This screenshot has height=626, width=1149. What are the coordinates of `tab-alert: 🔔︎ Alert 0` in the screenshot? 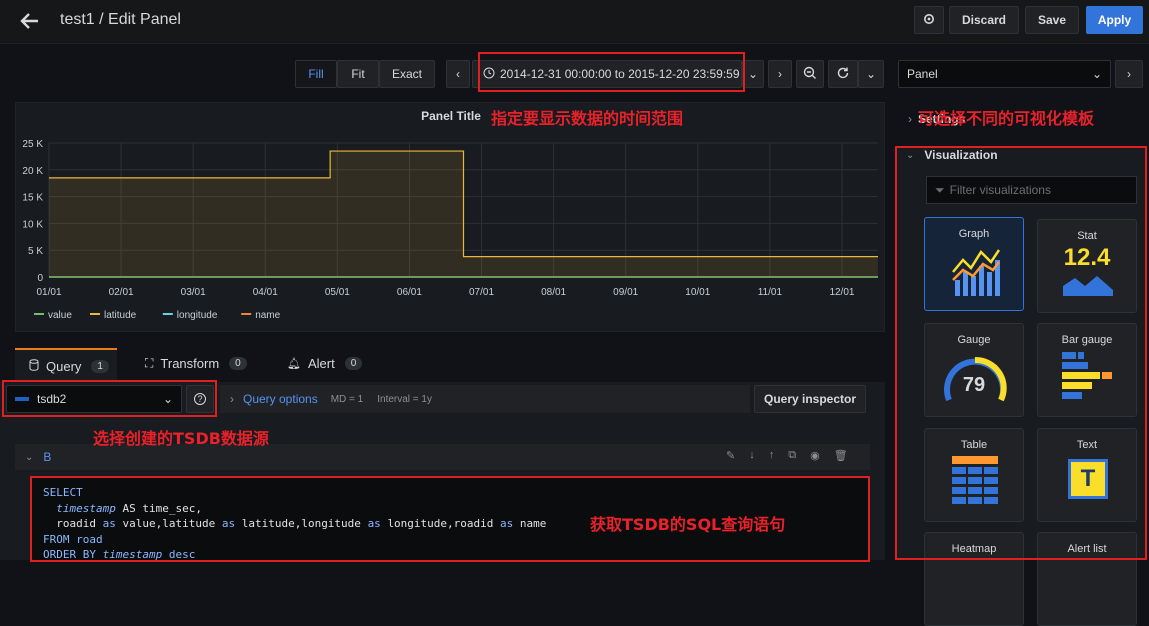 It's located at (325, 363).